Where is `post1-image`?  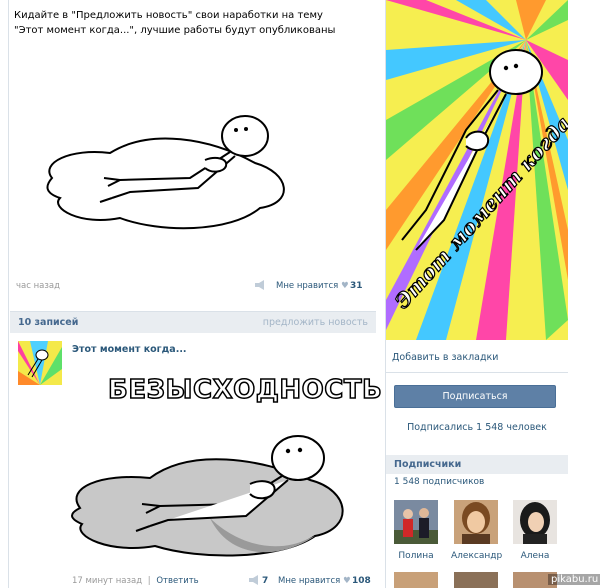 post1-image is located at coordinates (170, 173).